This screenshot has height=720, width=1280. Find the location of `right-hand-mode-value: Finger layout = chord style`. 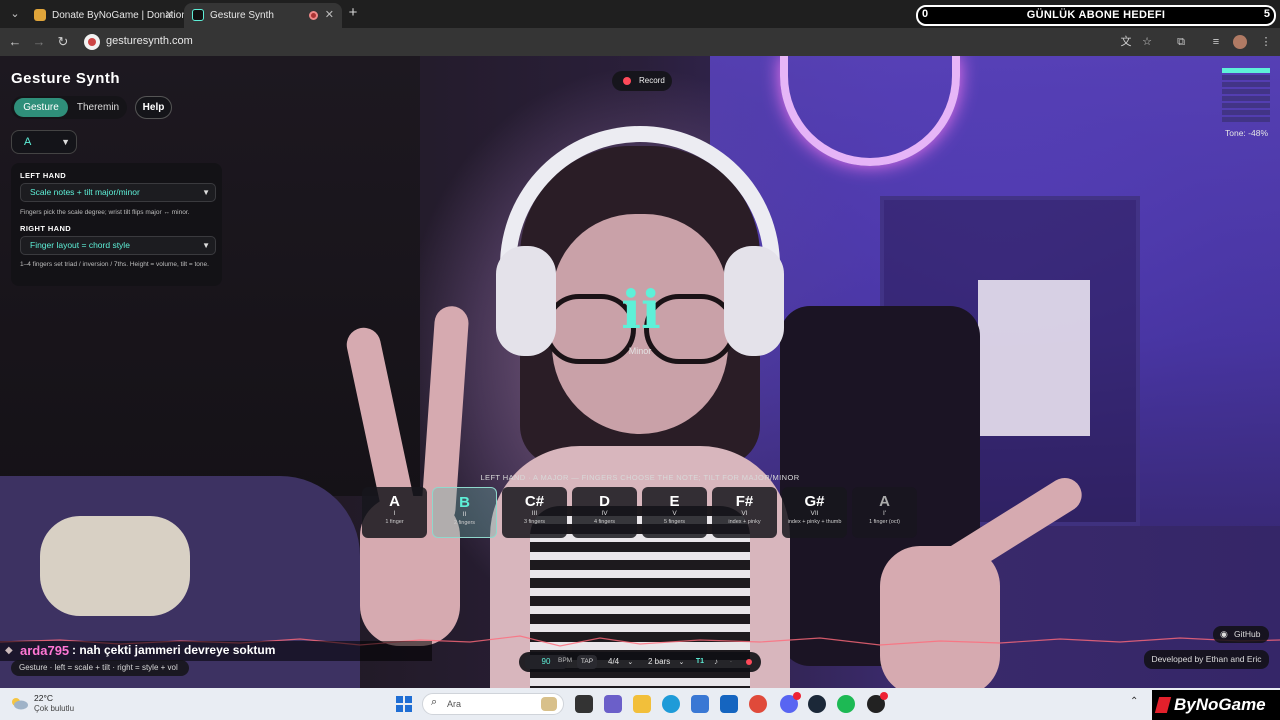

right-hand-mode-value: Finger layout = chord style is located at coordinates (80, 245).